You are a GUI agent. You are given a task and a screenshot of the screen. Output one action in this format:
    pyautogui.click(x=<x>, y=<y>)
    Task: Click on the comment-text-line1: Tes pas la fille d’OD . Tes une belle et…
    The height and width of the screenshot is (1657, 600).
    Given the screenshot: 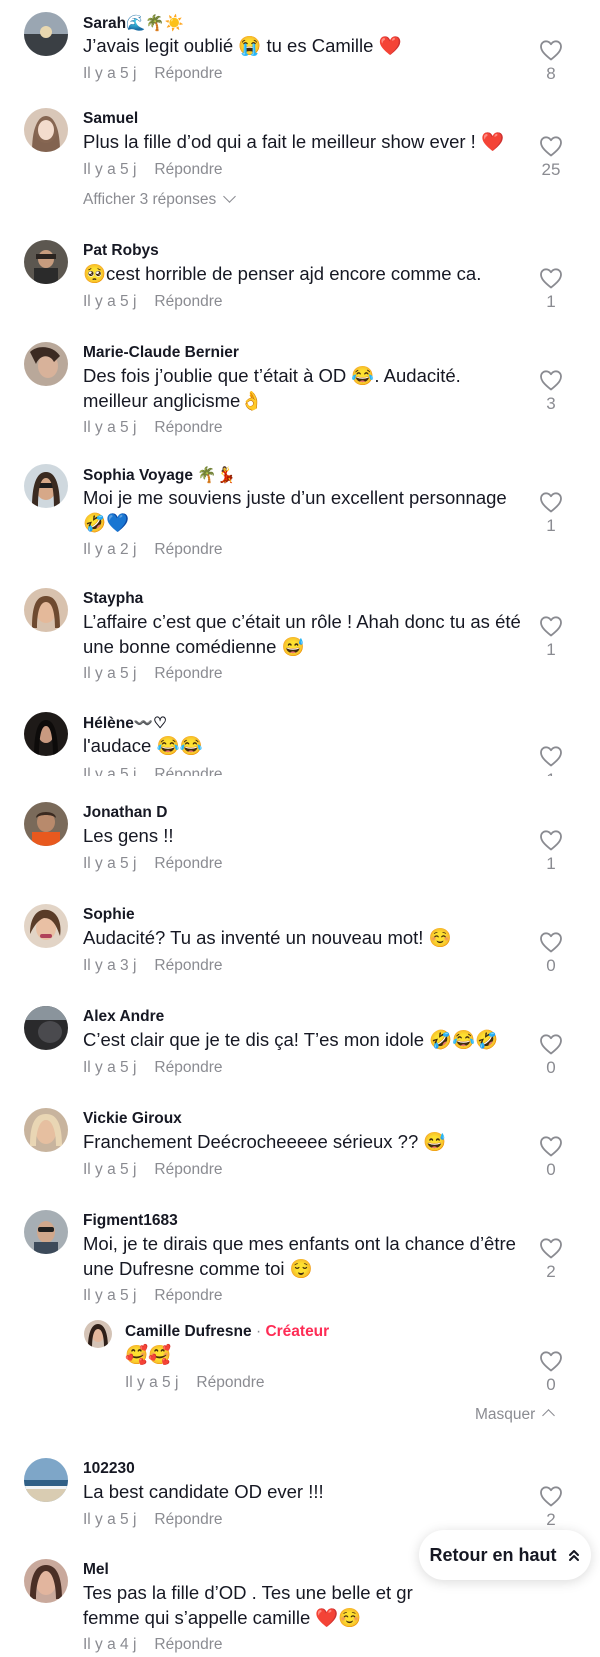 What is the action you would take?
    pyautogui.click(x=248, y=1592)
    